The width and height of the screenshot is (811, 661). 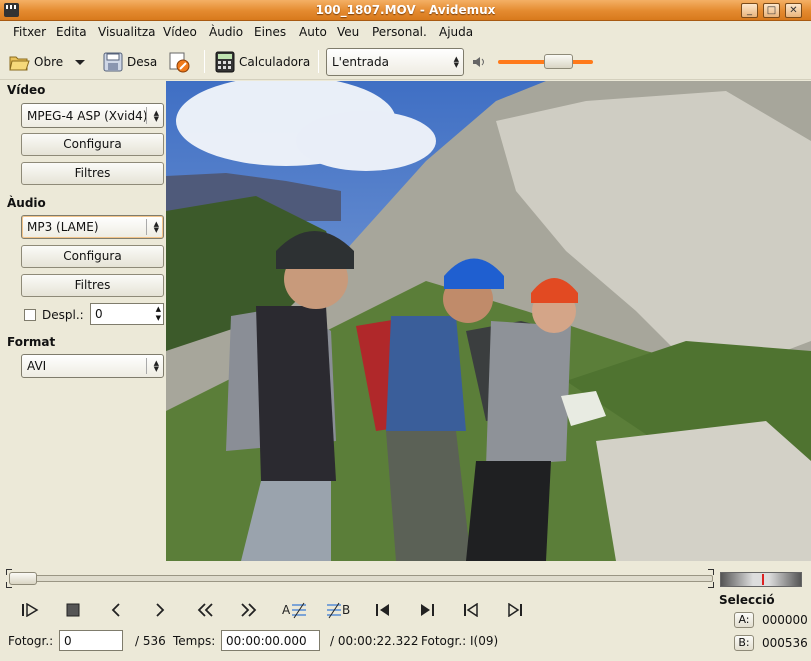 I want to click on frame-type: Fotogr.: I(09), so click(x=460, y=641).